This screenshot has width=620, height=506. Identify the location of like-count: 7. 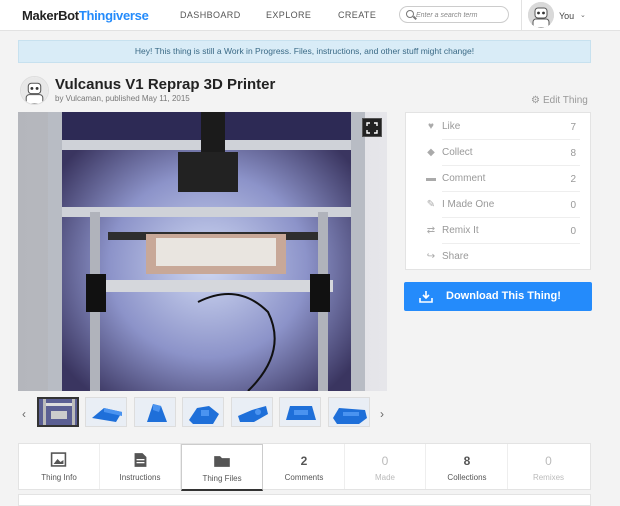
(573, 127).